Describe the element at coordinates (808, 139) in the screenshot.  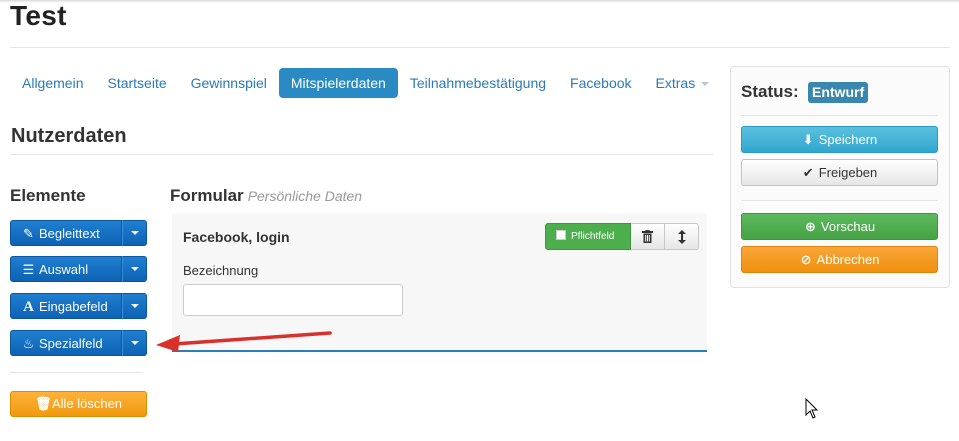
I see `download-icon: ⬇` at that location.